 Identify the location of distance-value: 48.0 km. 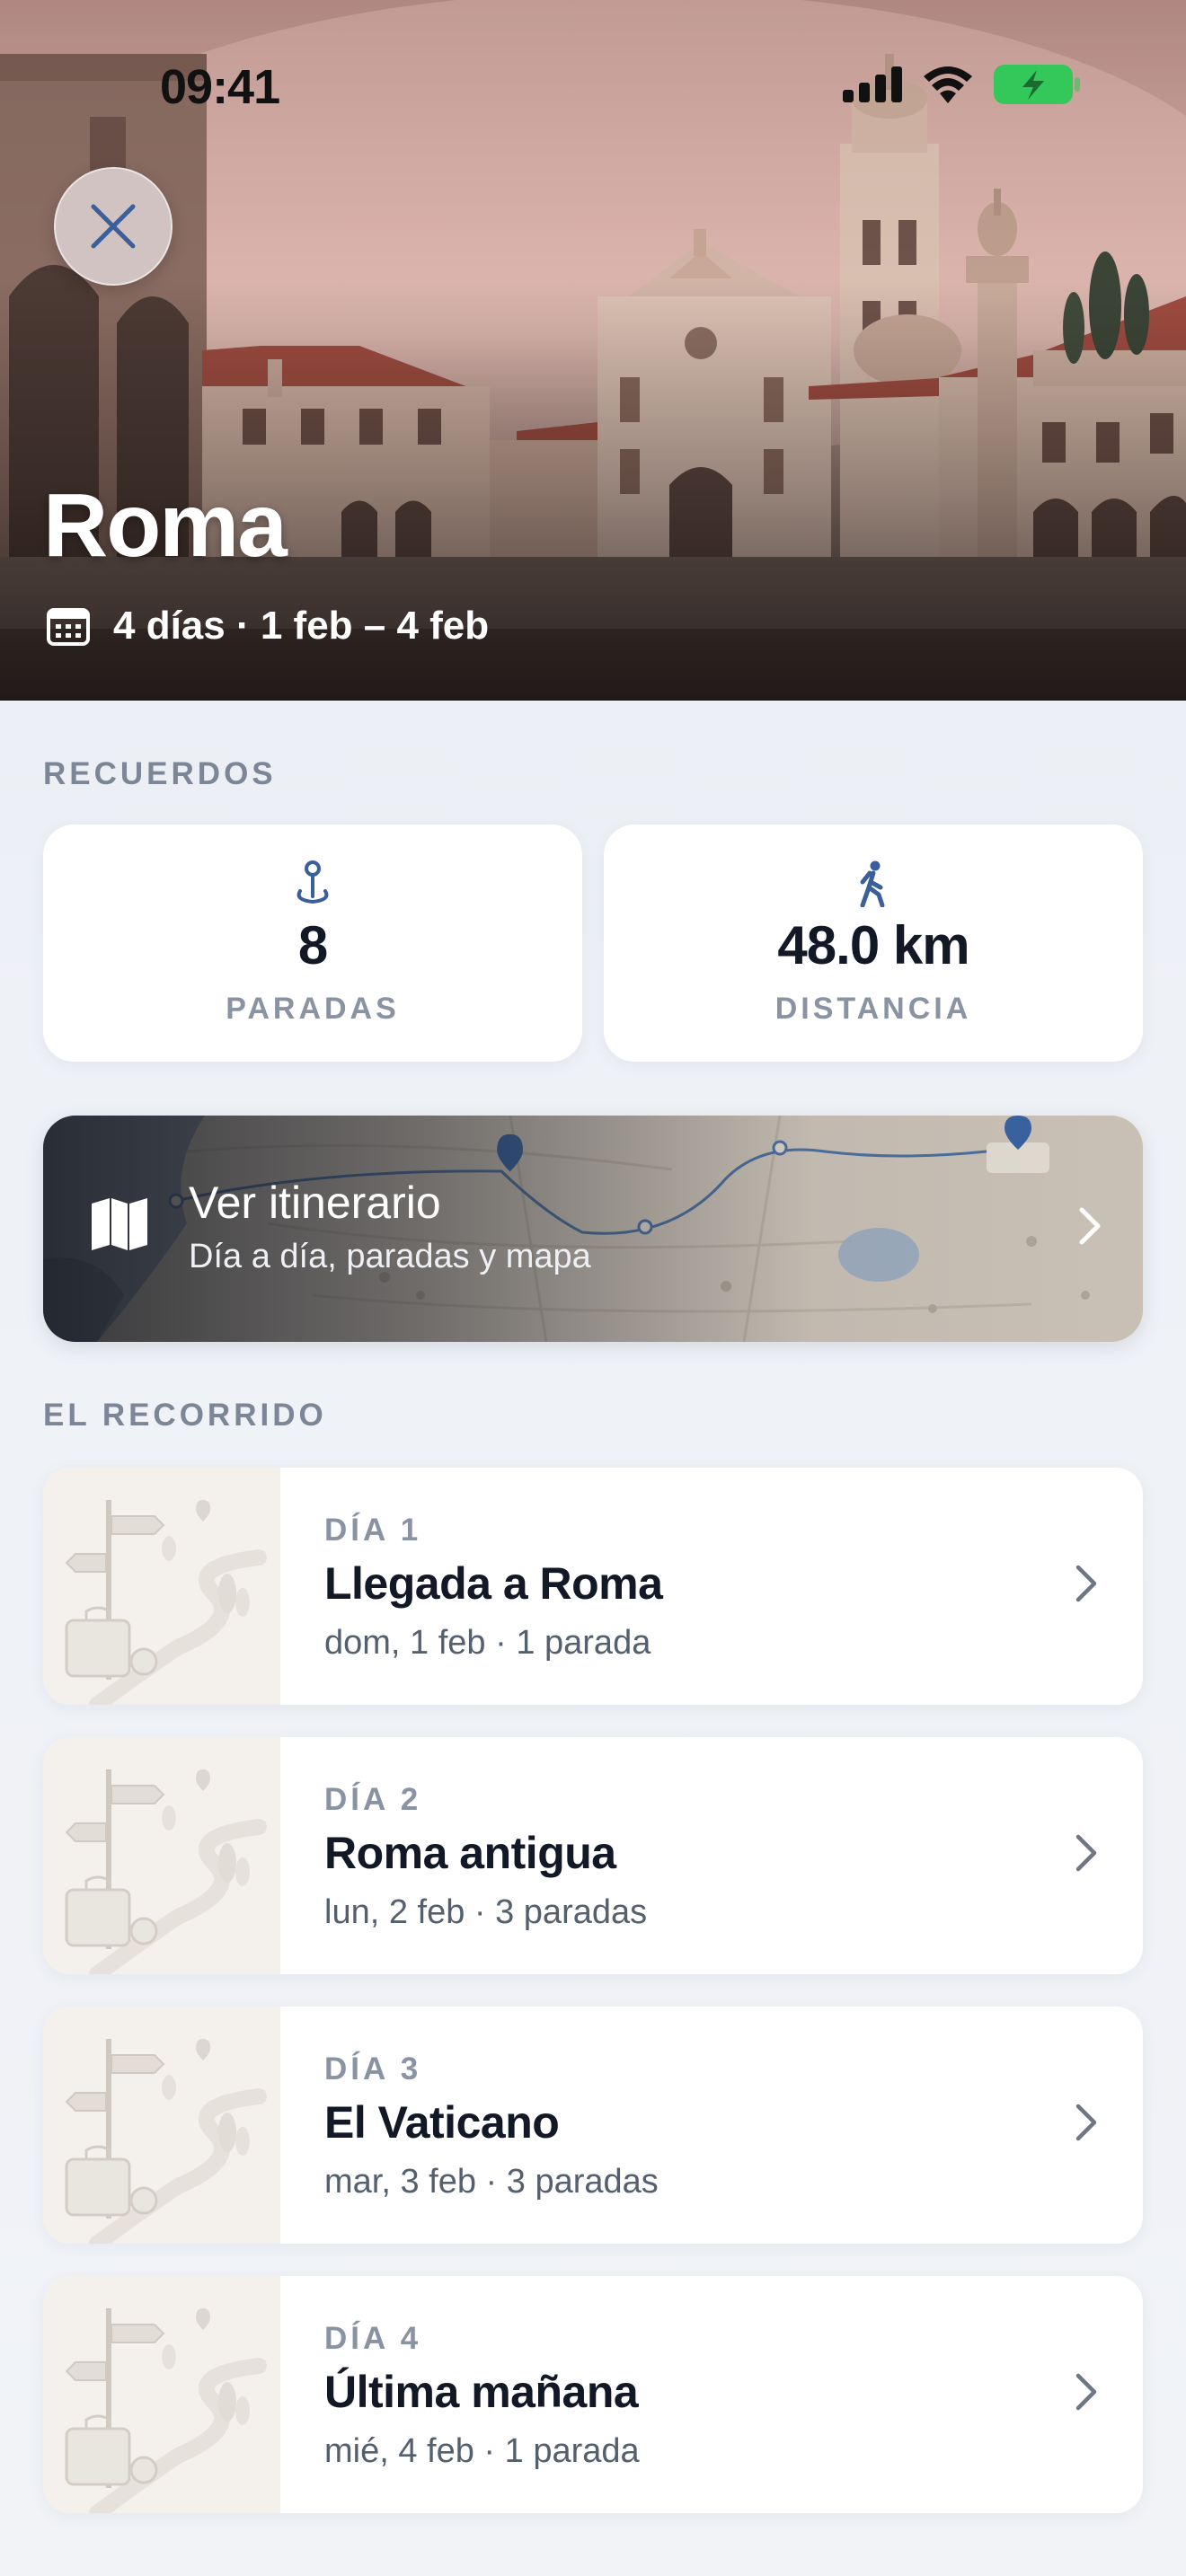
(873, 945).